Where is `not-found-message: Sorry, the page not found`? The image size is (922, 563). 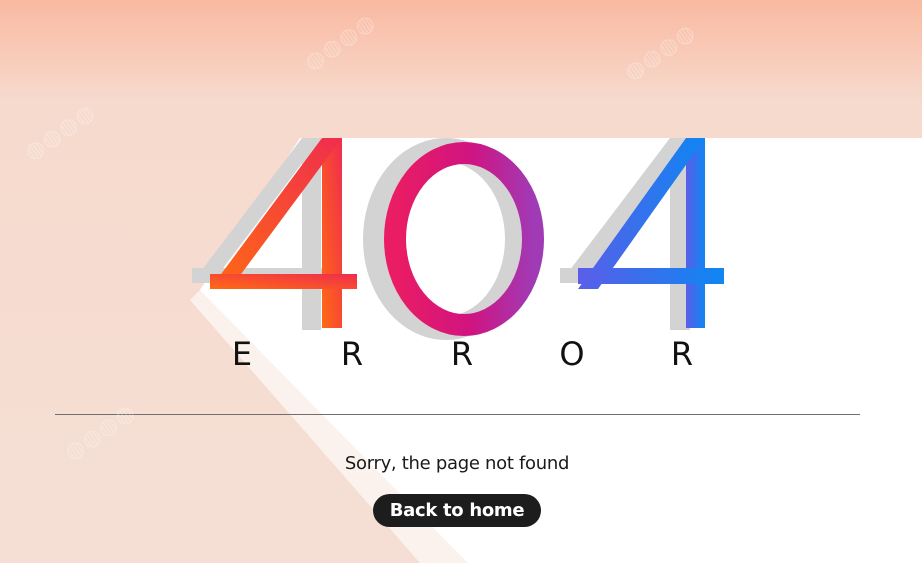
not-found-message: Sorry, the page not found is located at coordinates (457, 463).